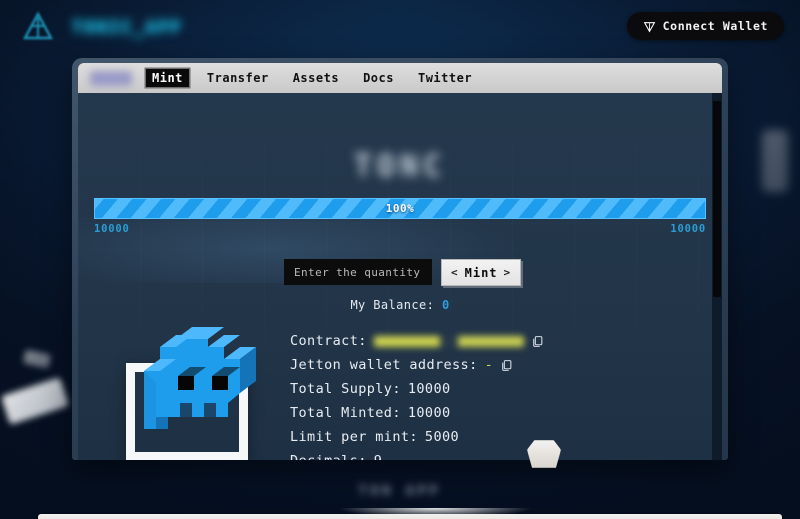 The image size is (800, 519). What do you see at coordinates (717, 199) in the screenshot?
I see `vertical-scrollbar-thumb` at bounding box center [717, 199].